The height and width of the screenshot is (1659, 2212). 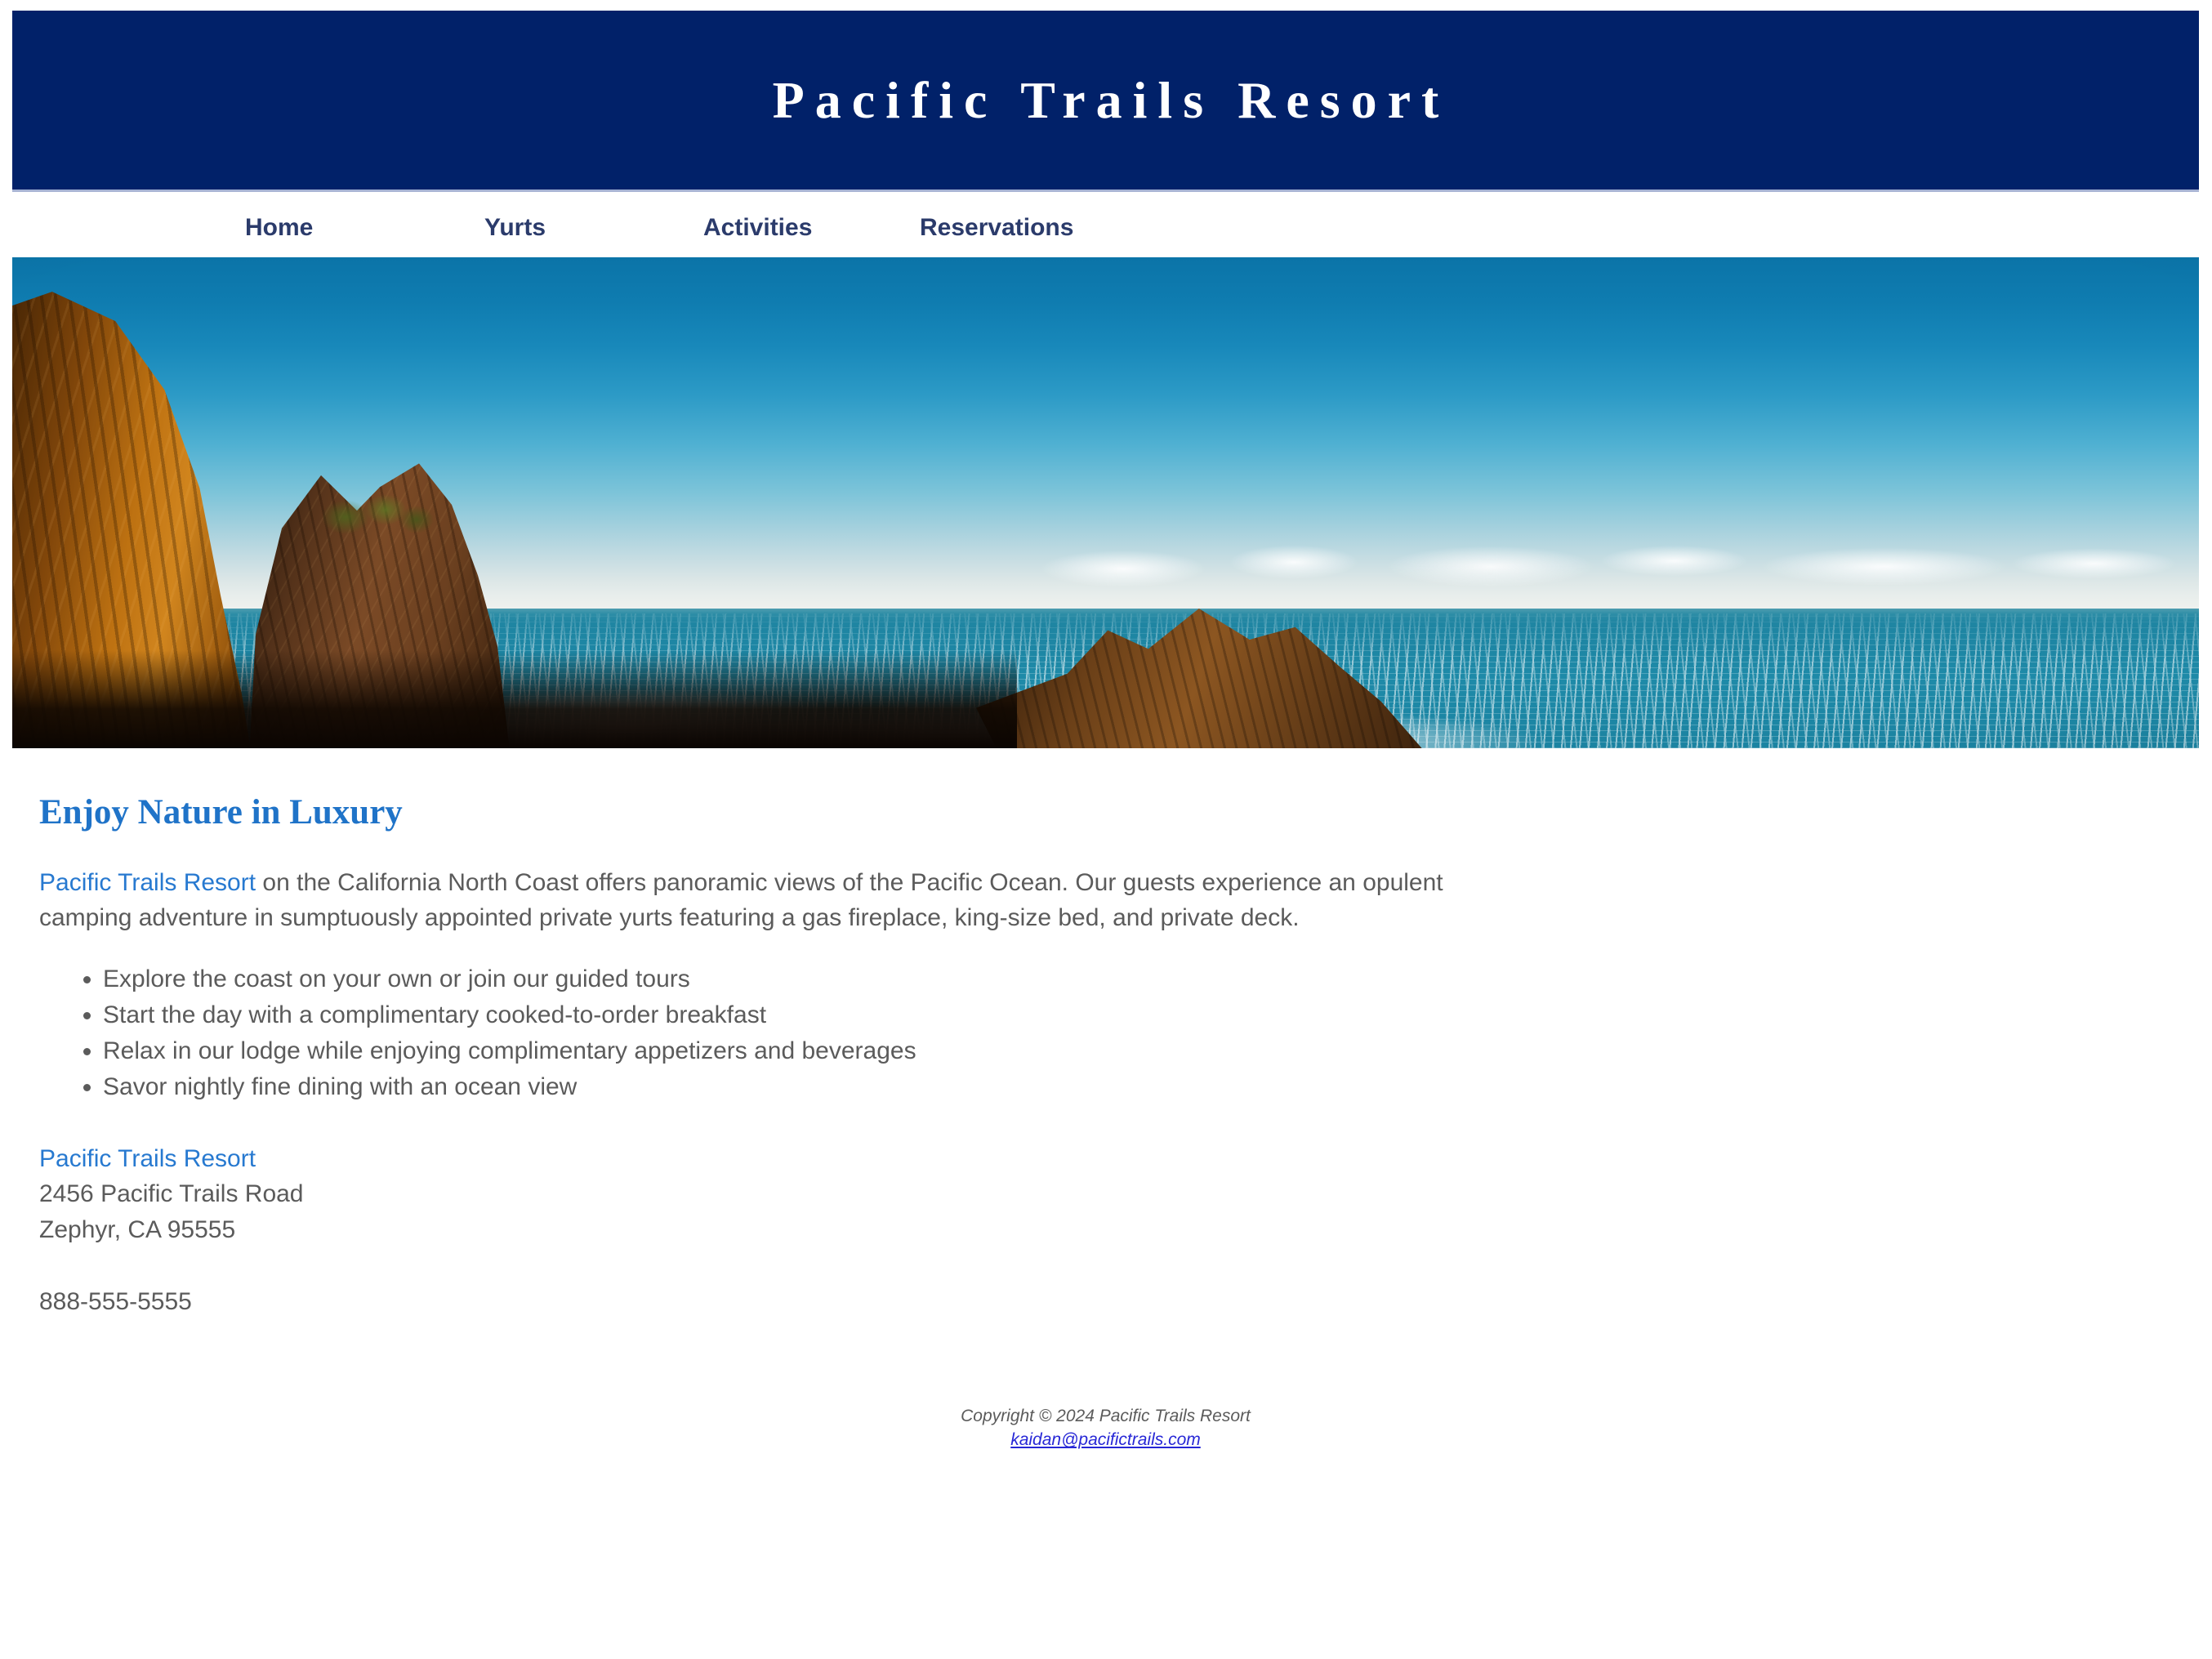 What do you see at coordinates (1111, 99) in the screenshot?
I see `site-title: Pacific Trails Resort` at bounding box center [1111, 99].